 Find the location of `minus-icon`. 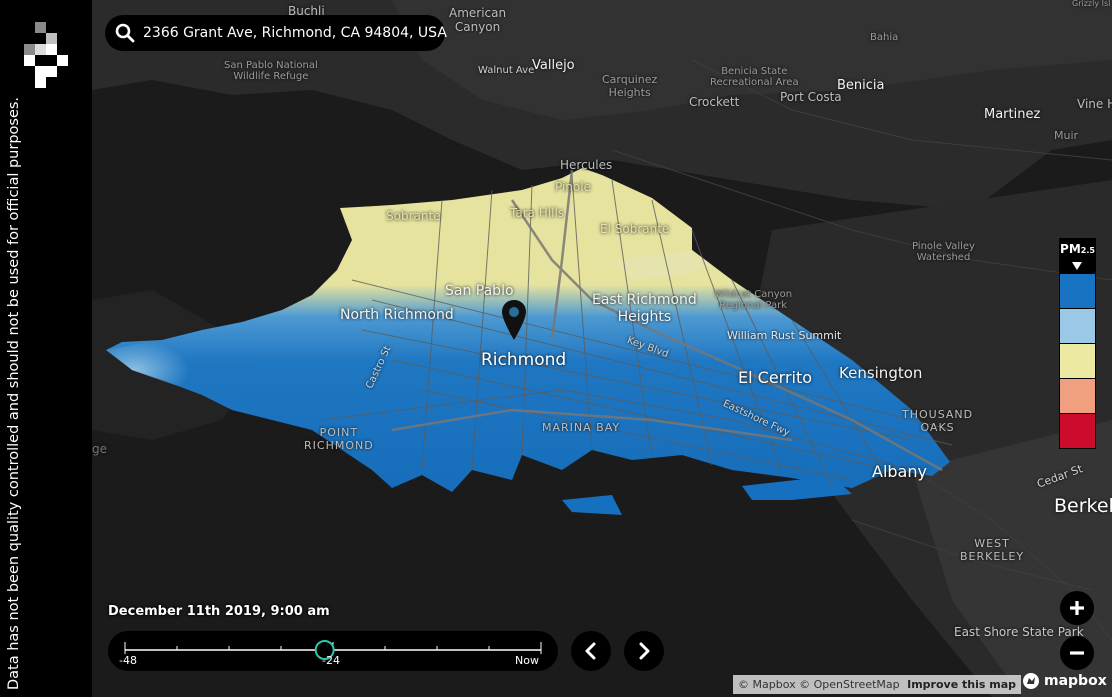

minus-icon is located at coordinates (1077, 653).